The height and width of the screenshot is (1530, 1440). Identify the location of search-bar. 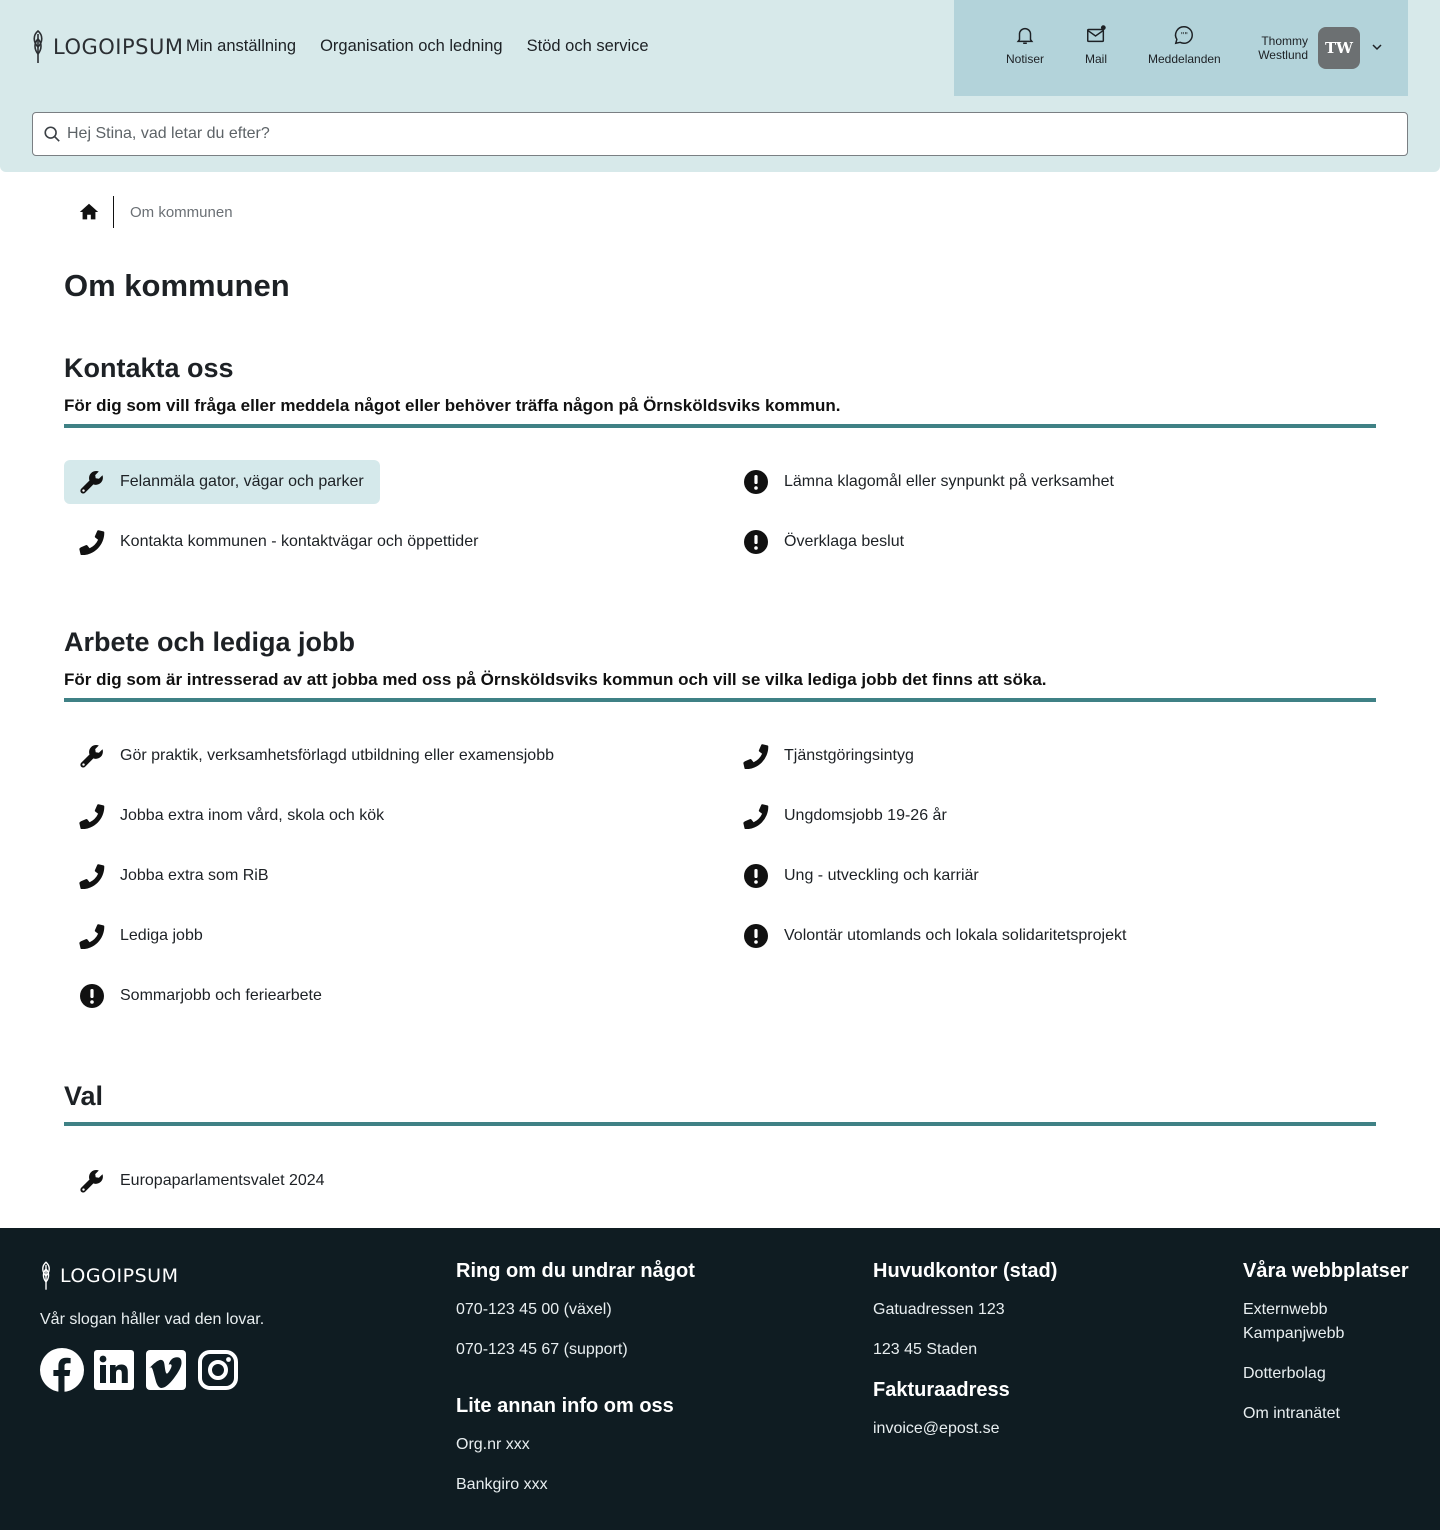
(720, 134).